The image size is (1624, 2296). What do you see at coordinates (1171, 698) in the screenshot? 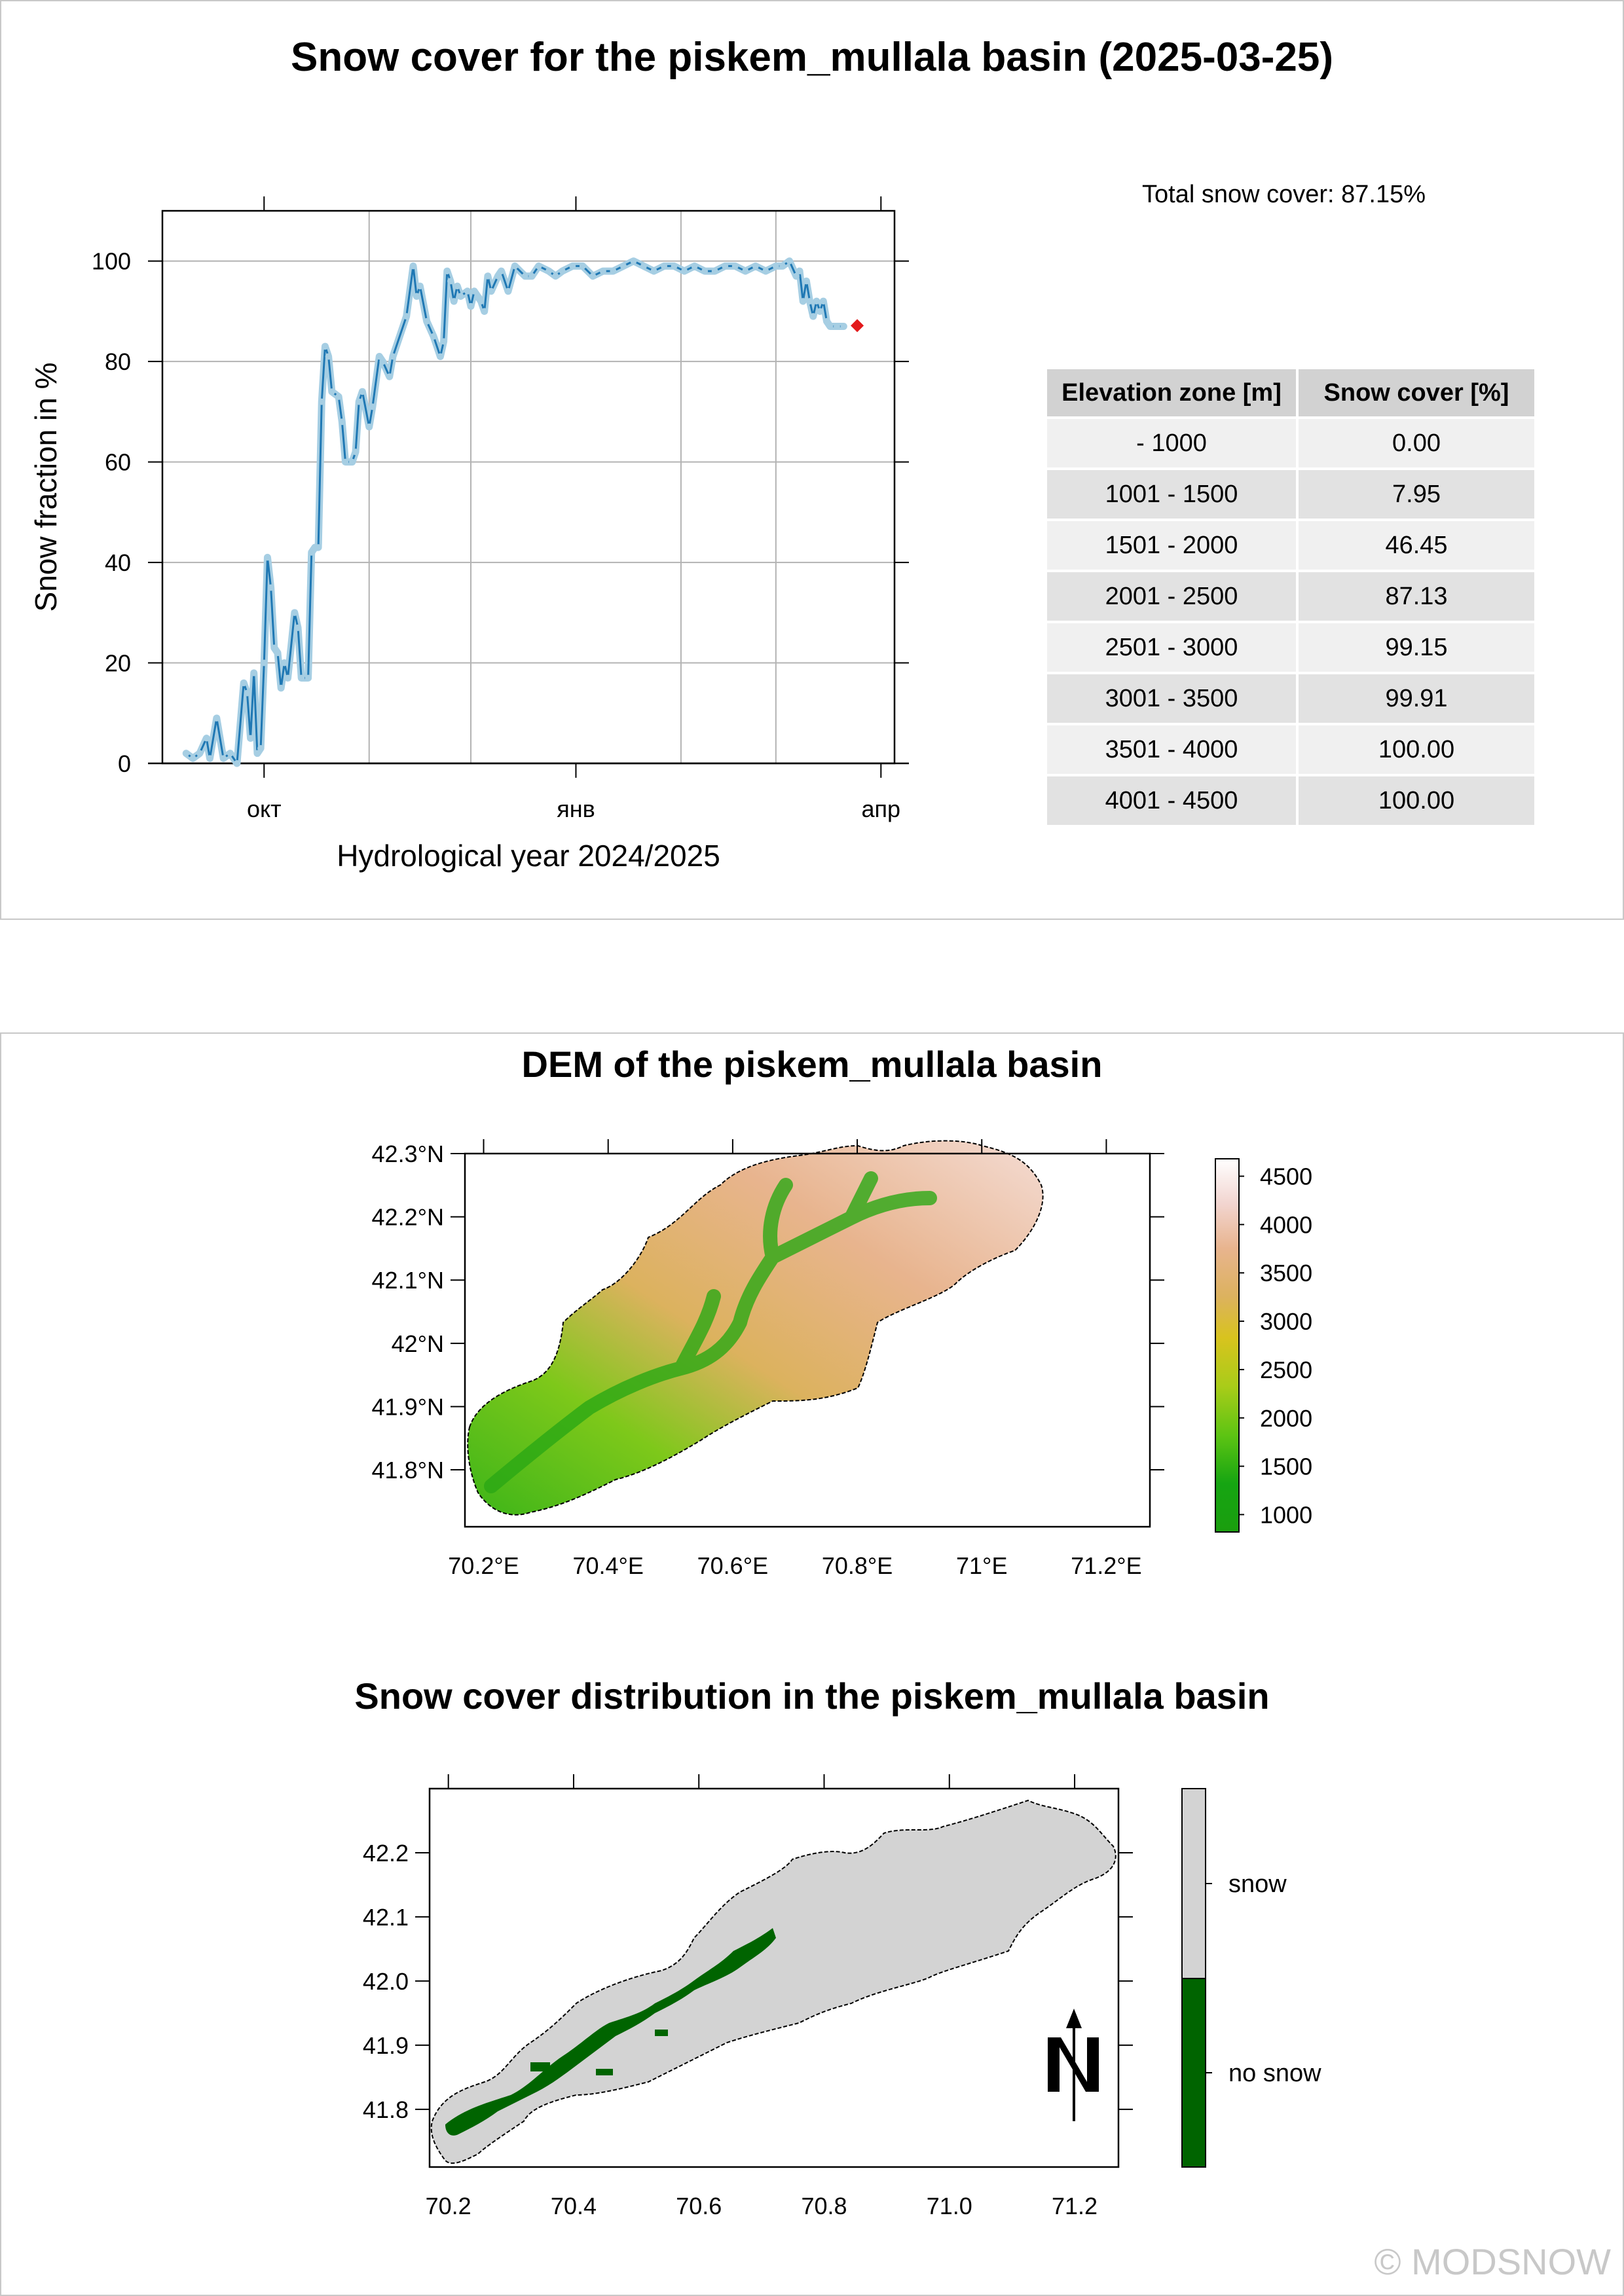
I see `elevation-zone-cell: 3001 - 3500` at bounding box center [1171, 698].